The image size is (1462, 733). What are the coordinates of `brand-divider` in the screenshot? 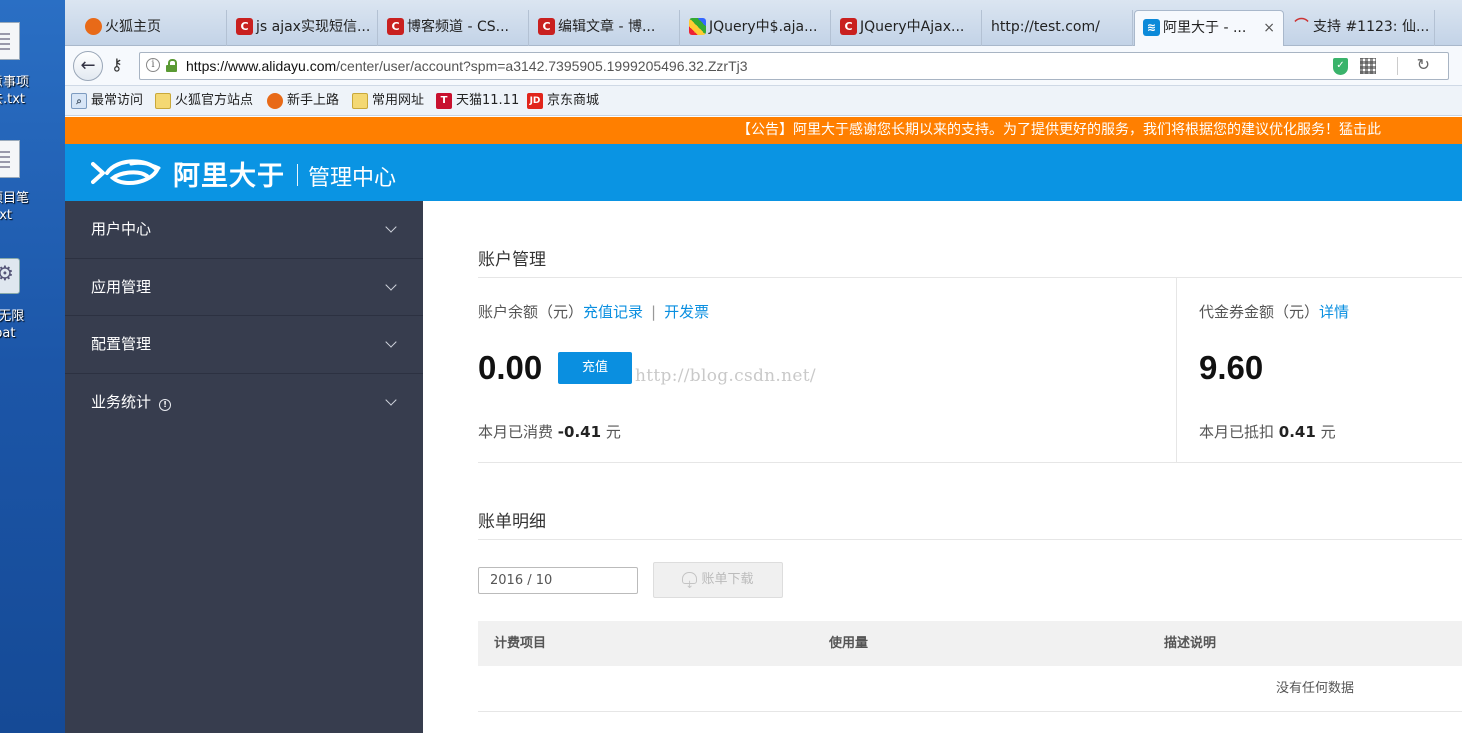 It's located at (297, 175).